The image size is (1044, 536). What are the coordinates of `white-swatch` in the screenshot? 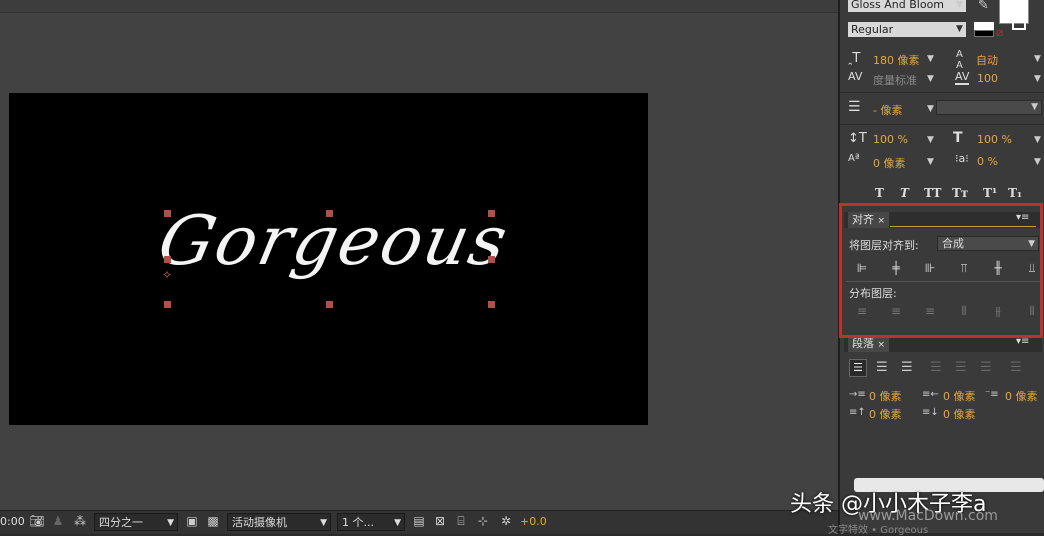 It's located at (984, 26).